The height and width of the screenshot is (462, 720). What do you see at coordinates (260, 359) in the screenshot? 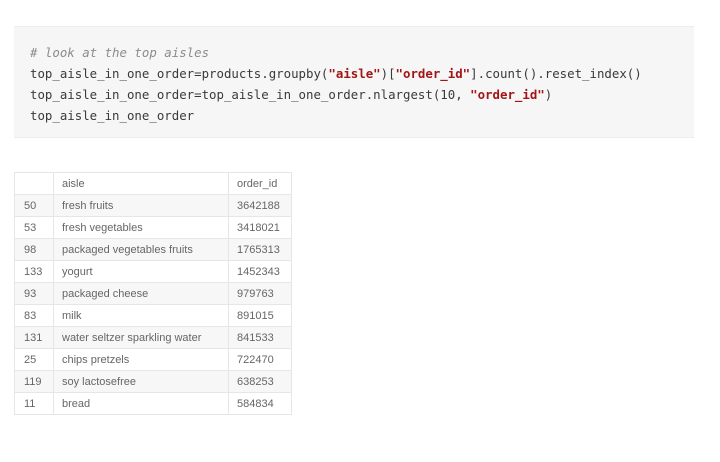
I see `cell-order-id: 722470` at bounding box center [260, 359].